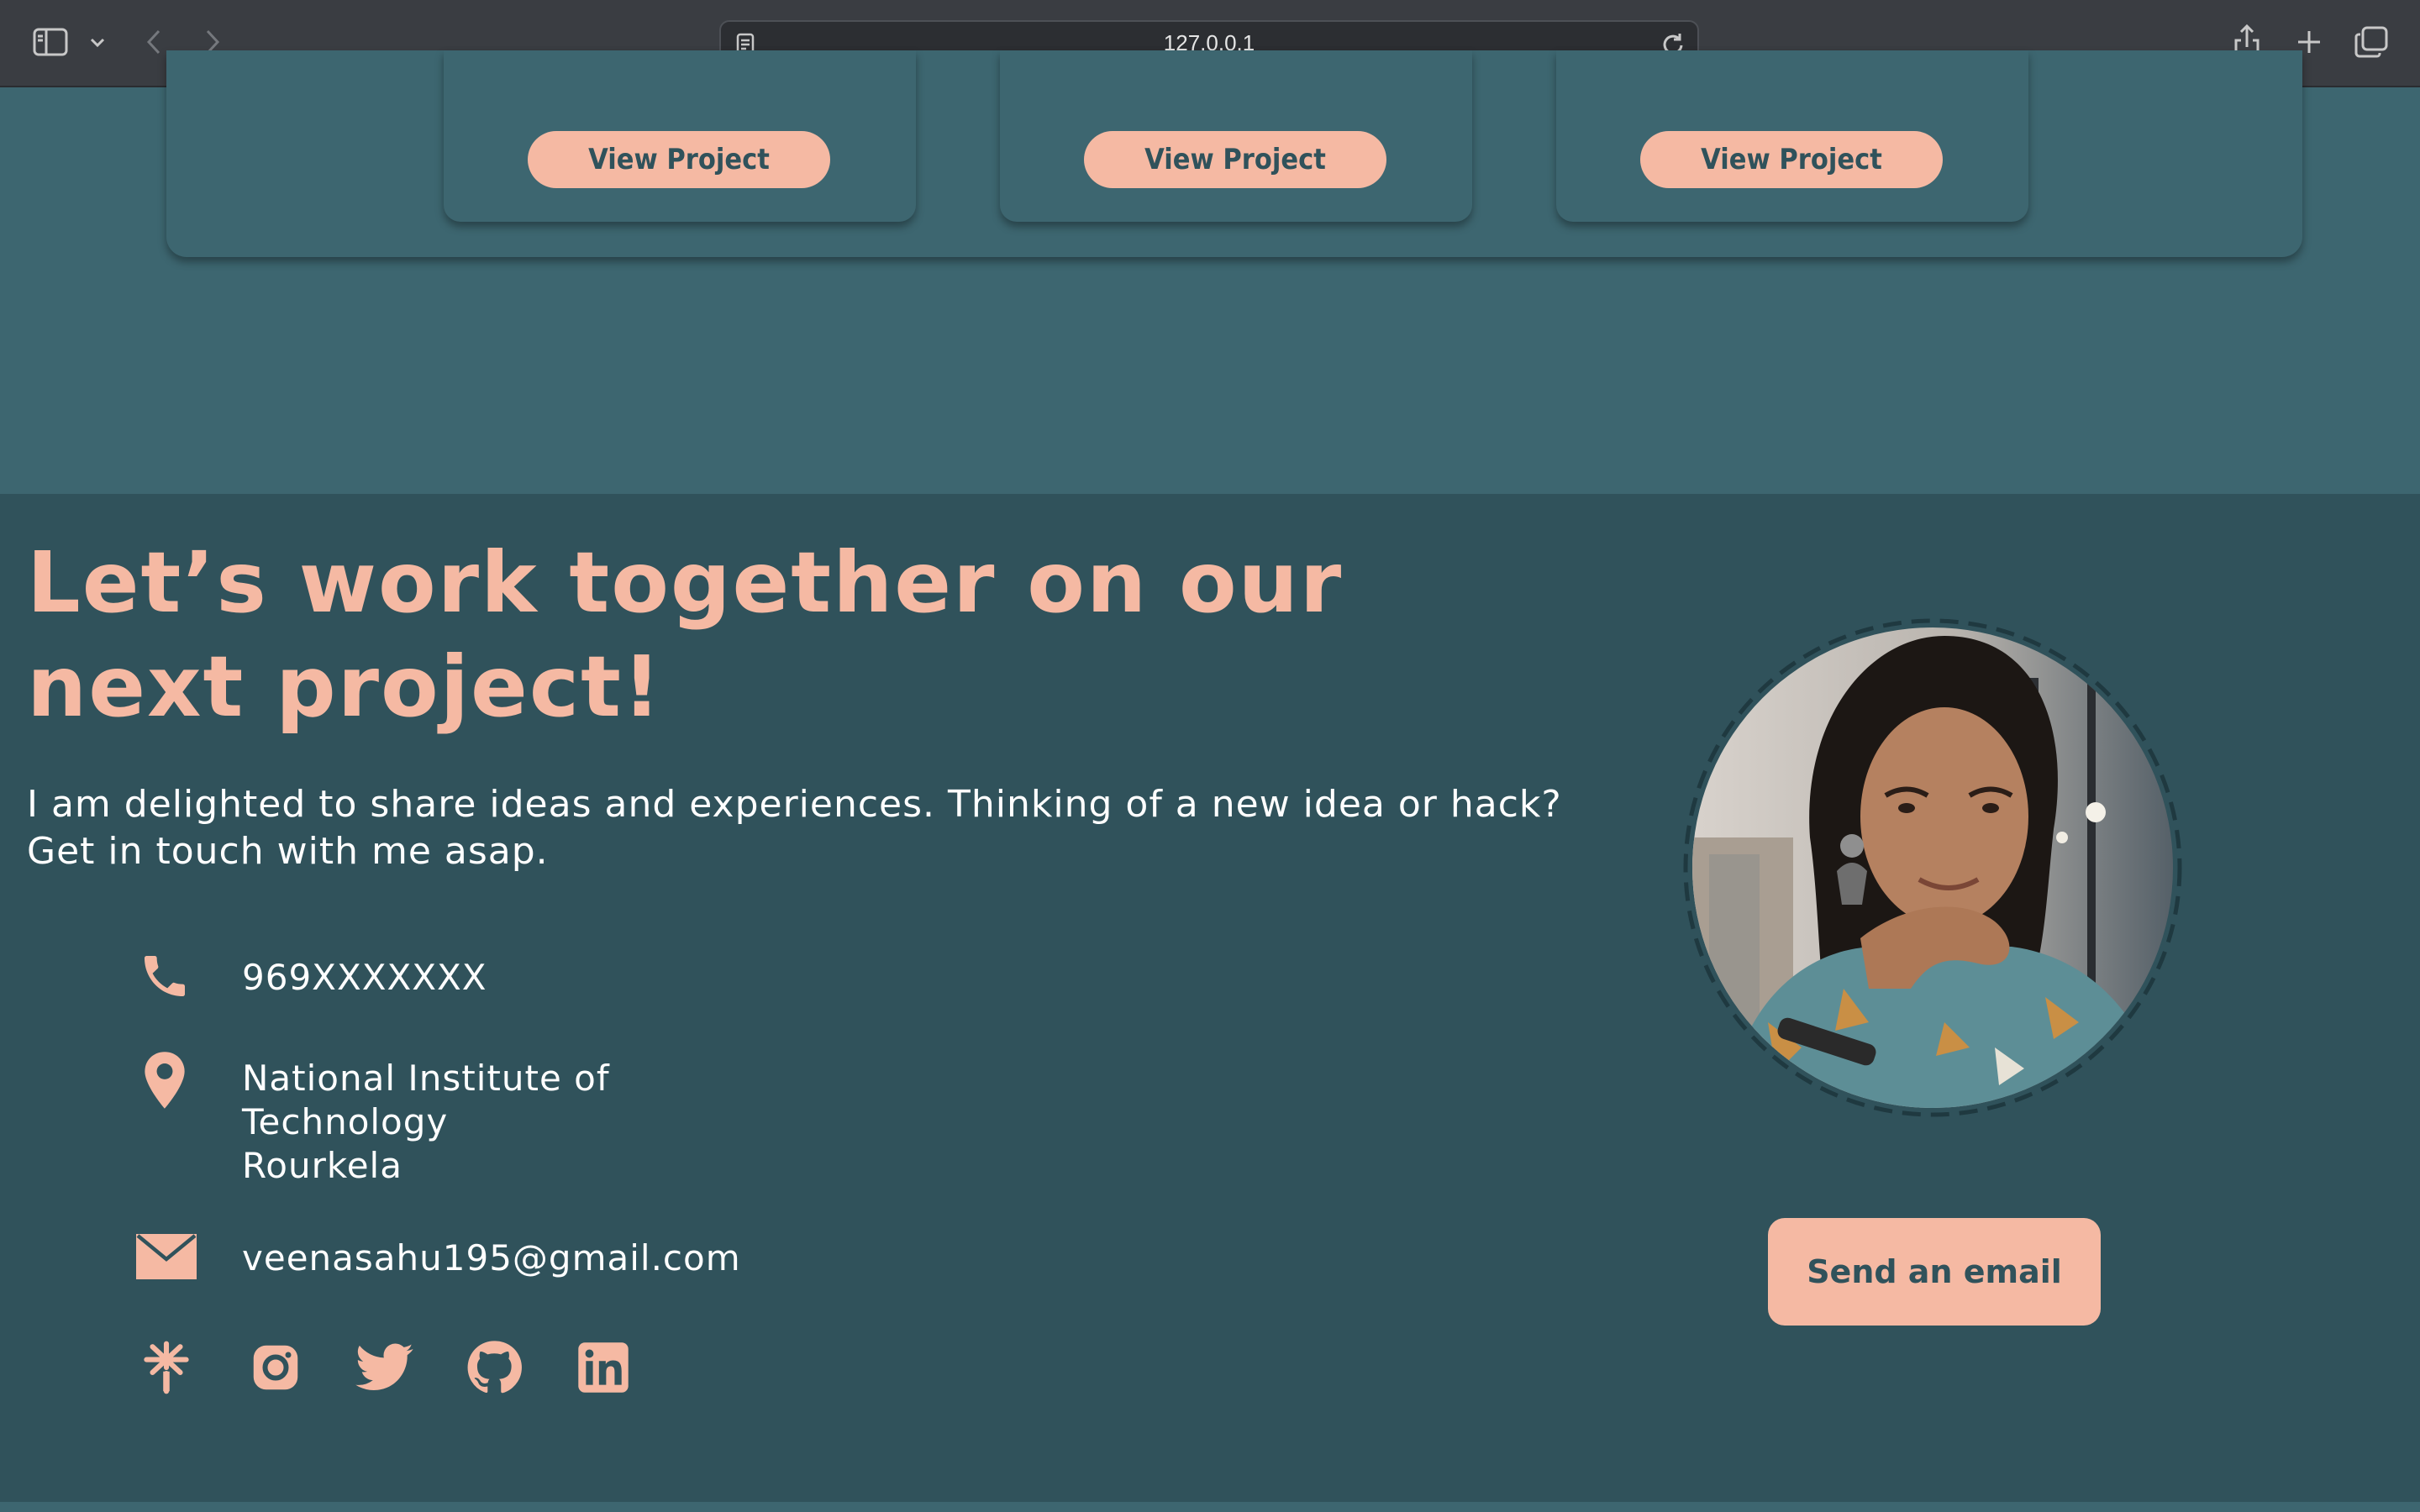  What do you see at coordinates (165, 1080) in the screenshot?
I see `location-pin-icon` at bounding box center [165, 1080].